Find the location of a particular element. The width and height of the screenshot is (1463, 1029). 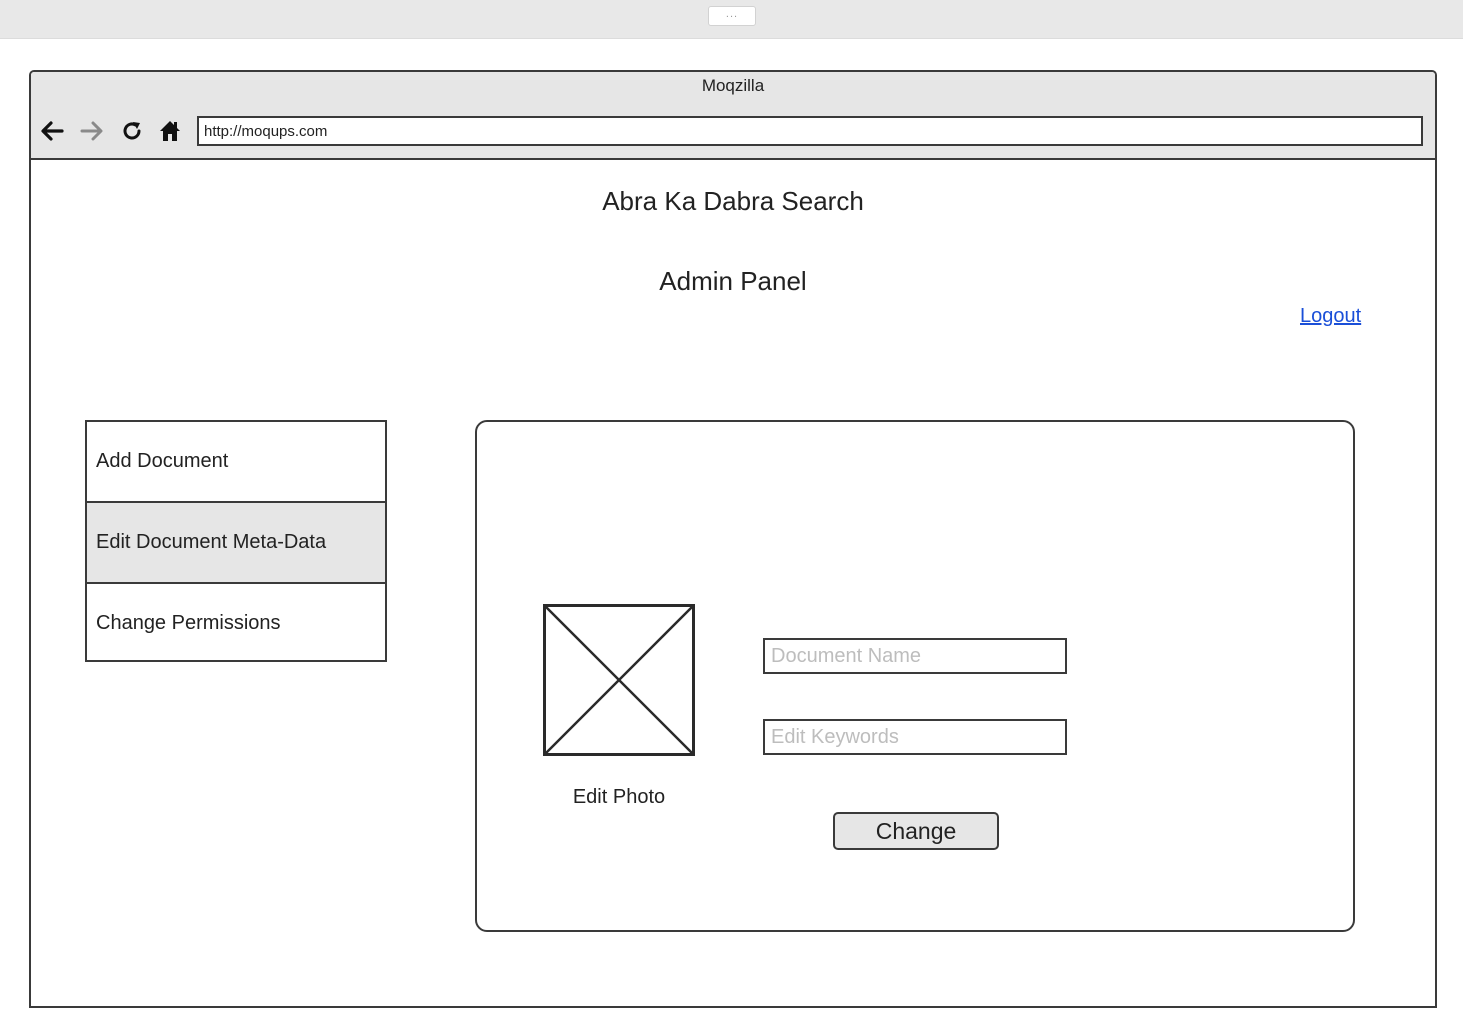

edit-photo-label: Edit Photo is located at coordinates (619, 797).